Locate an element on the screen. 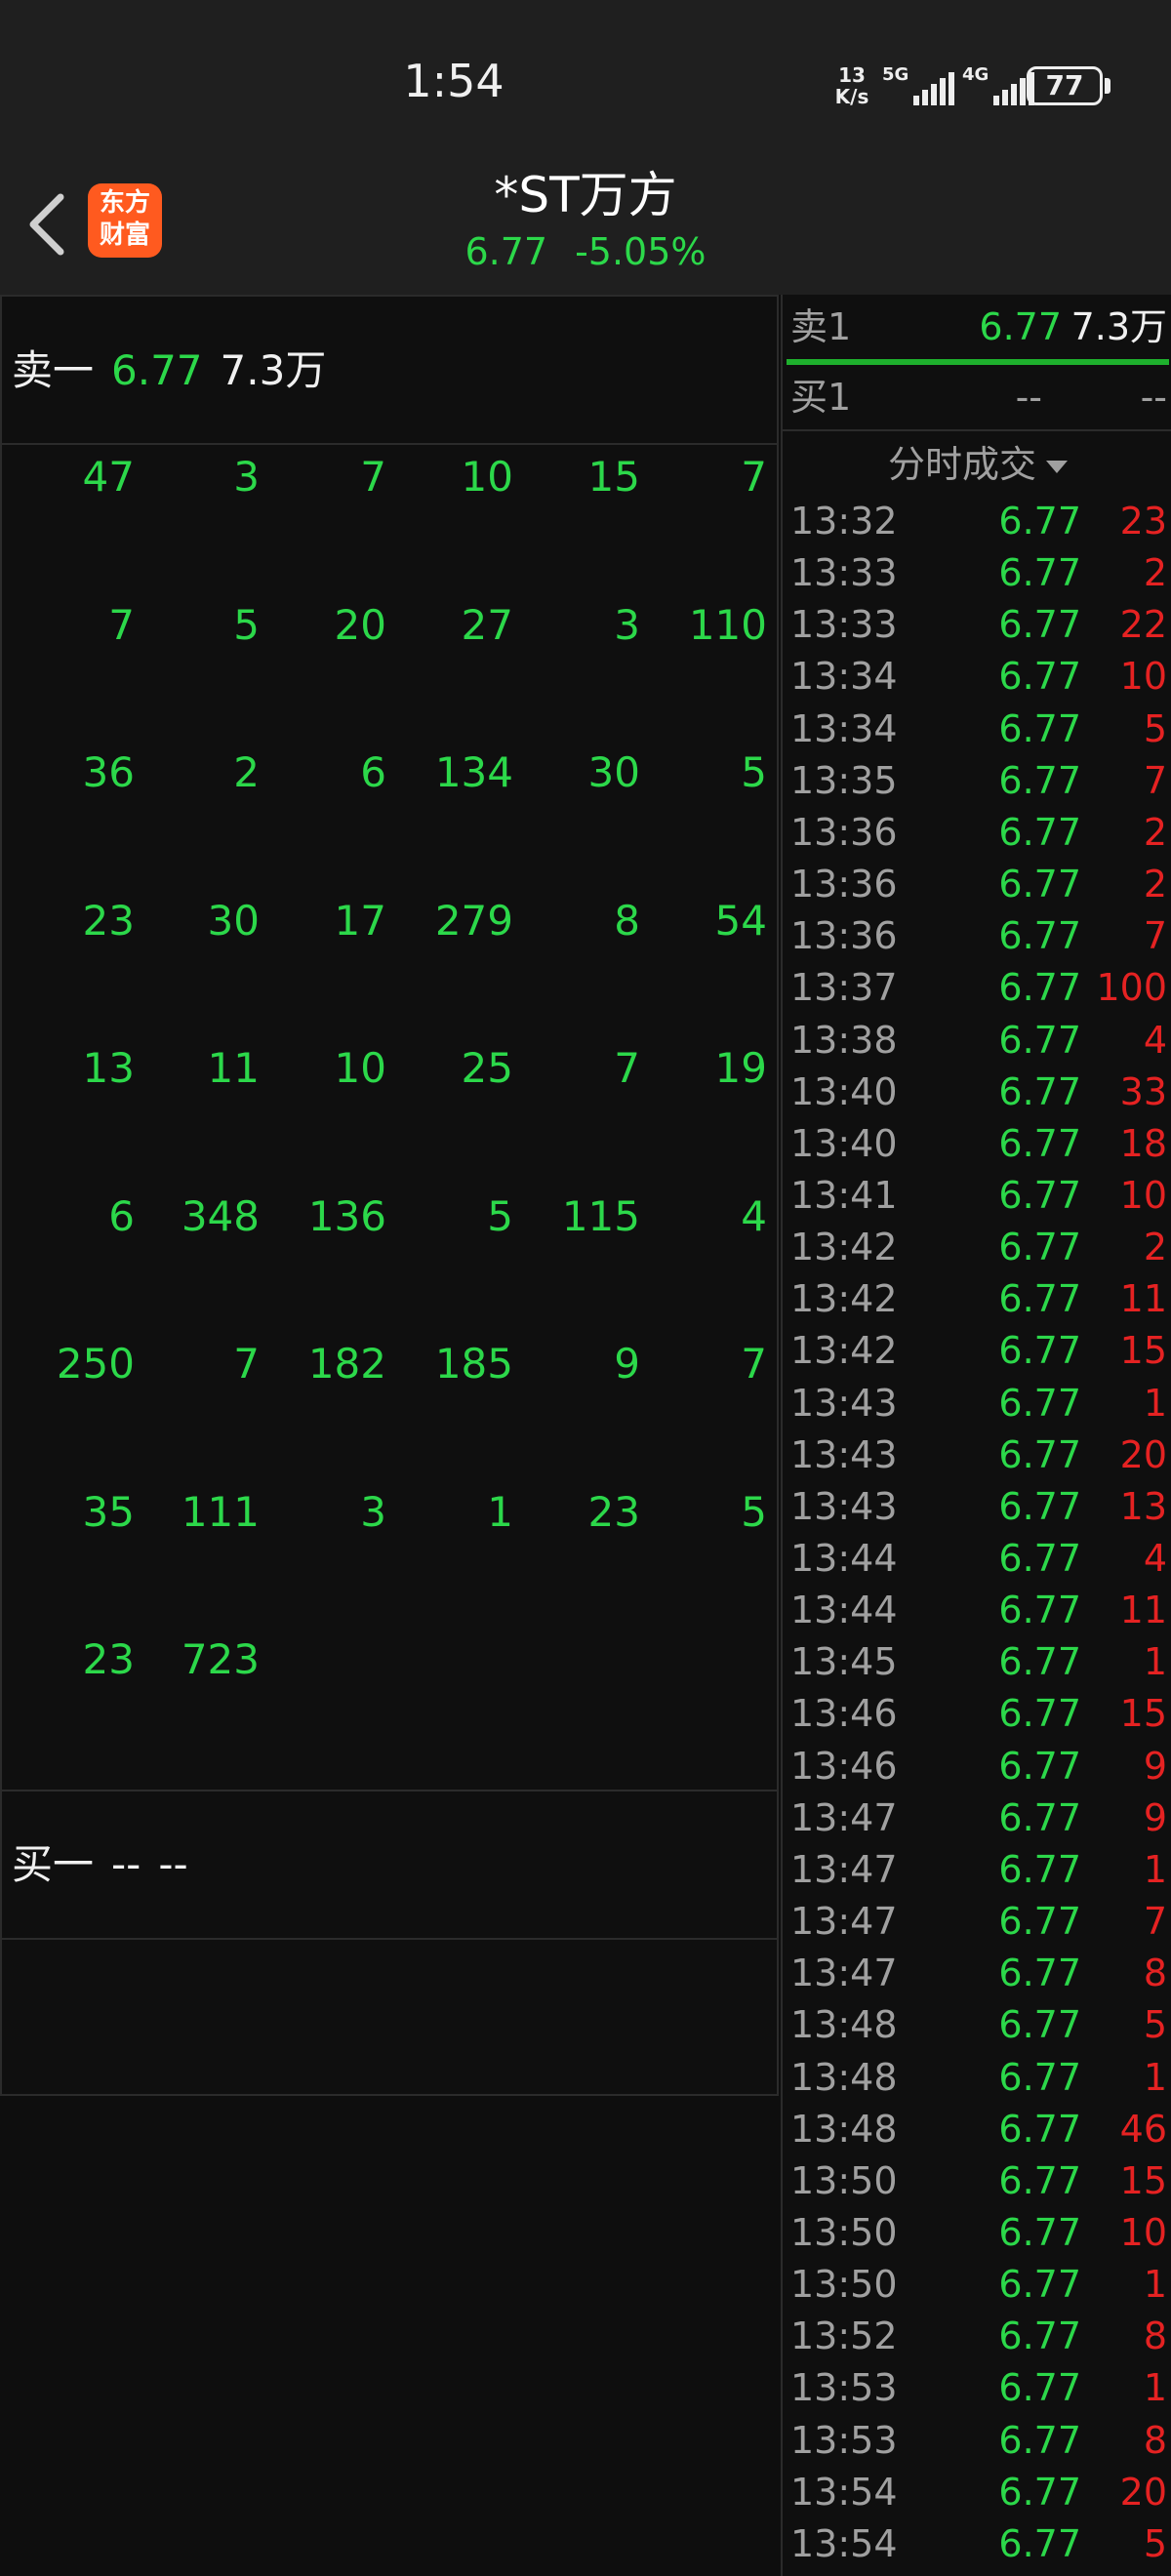 The width and height of the screenshot is (1171, 2576). tick-volume: 18 is located at coordinates (1143, 1143).